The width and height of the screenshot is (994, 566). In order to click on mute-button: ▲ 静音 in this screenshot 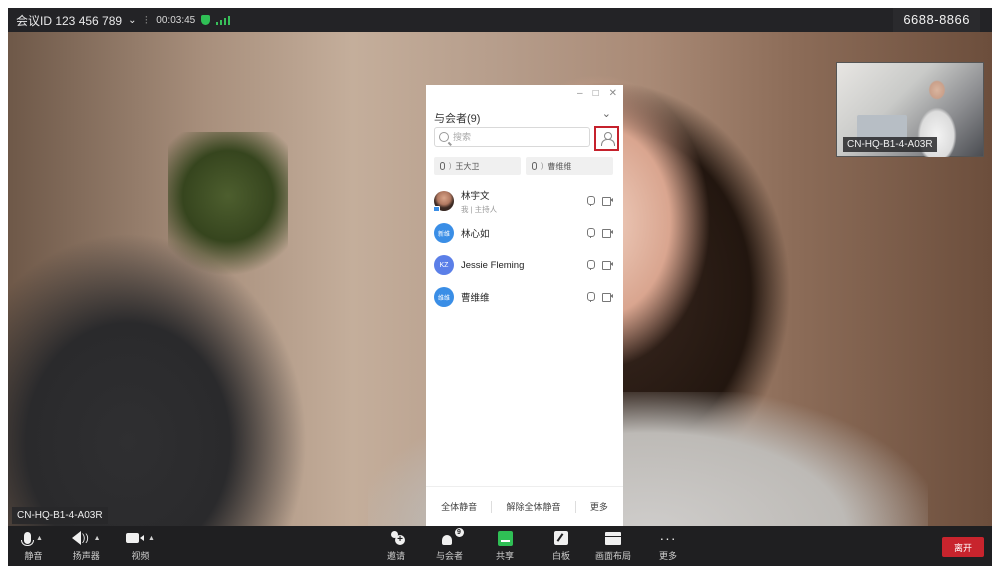, I will do `click(32, 546)`.